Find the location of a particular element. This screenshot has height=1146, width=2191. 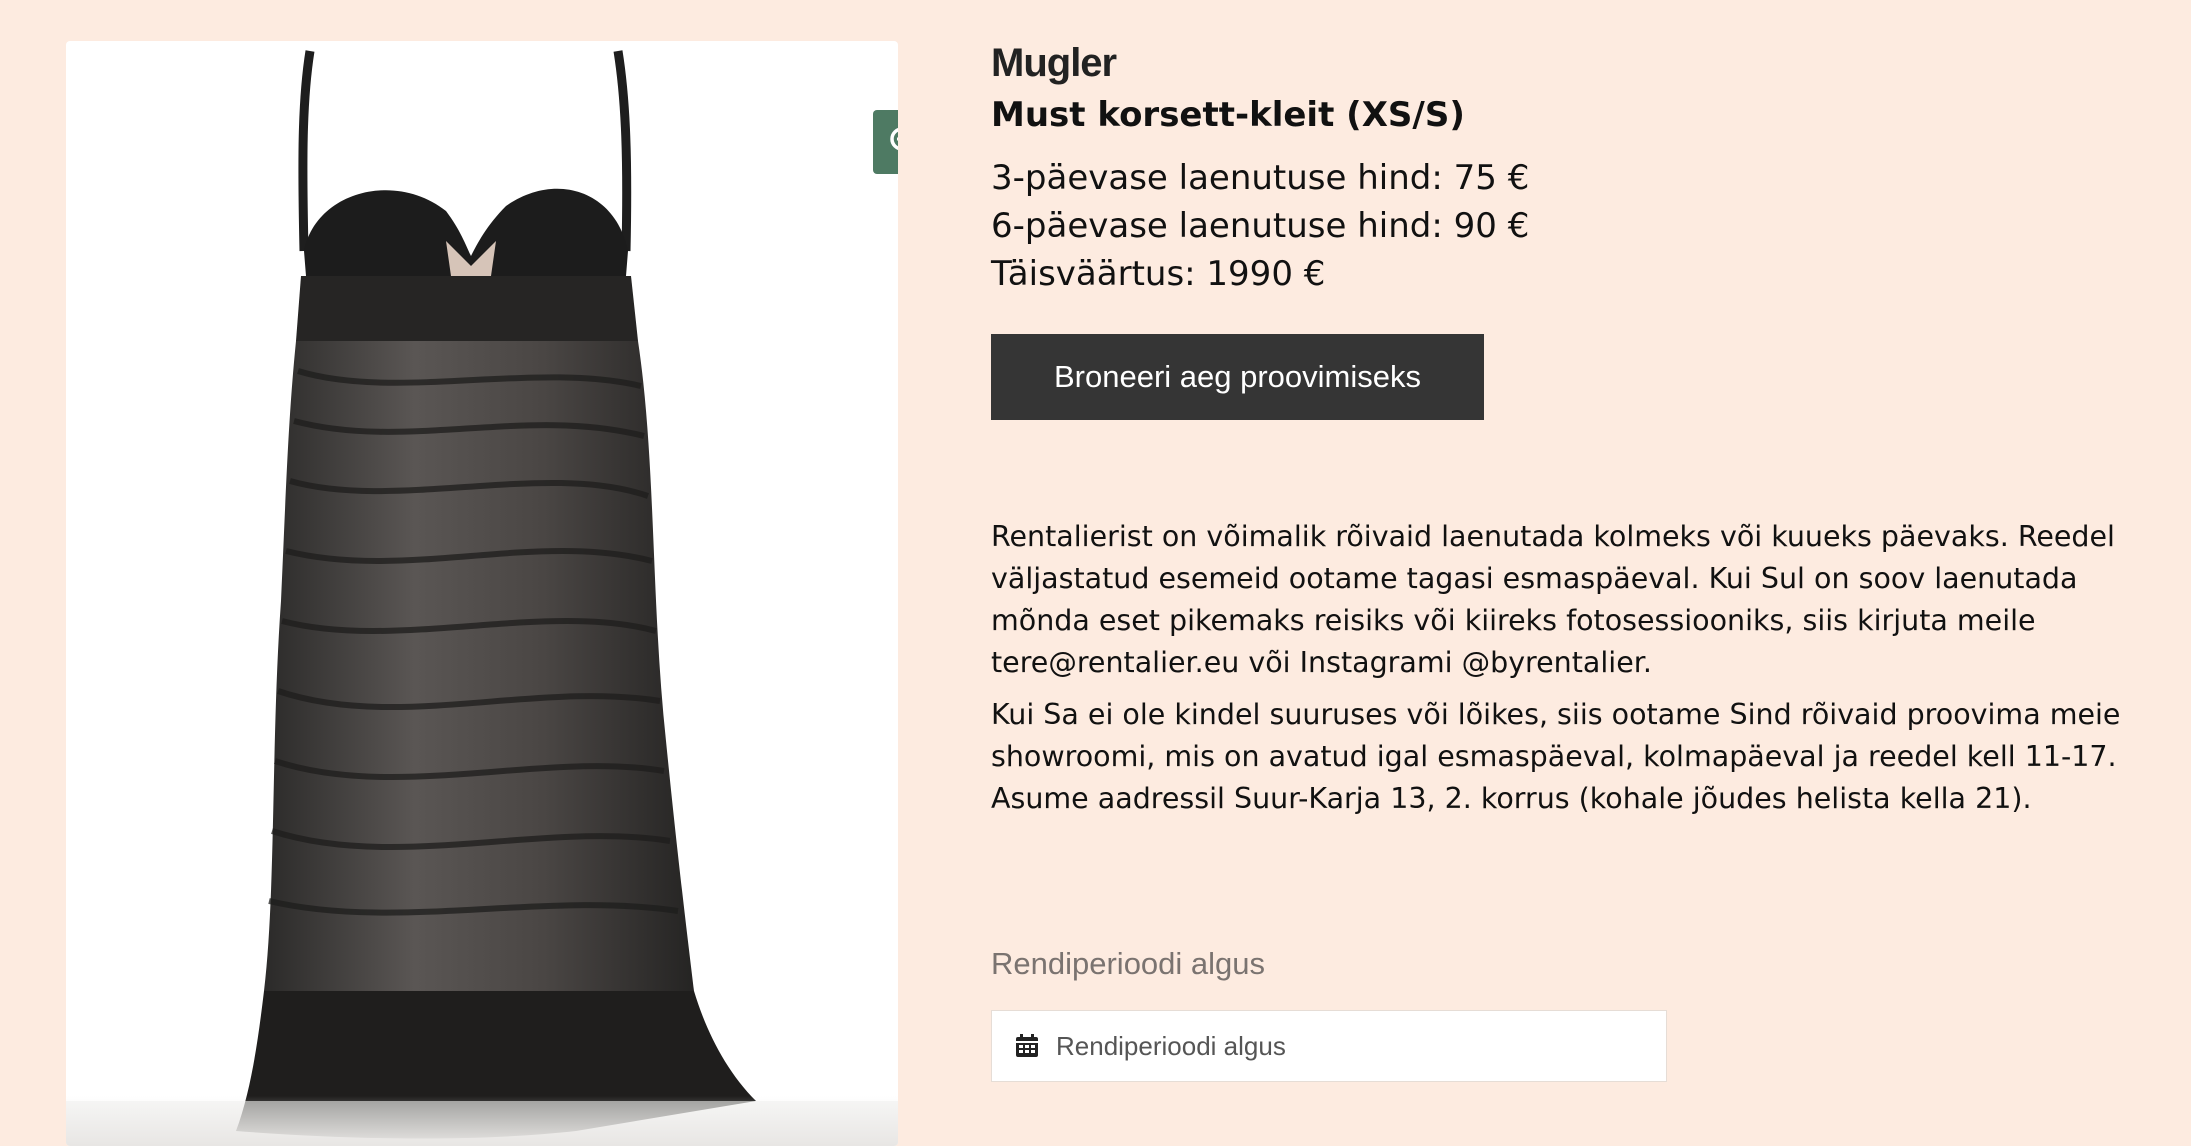

book-fitting-button: Broneeri aeg proovimiseks is located at coordinates (1237, 377).